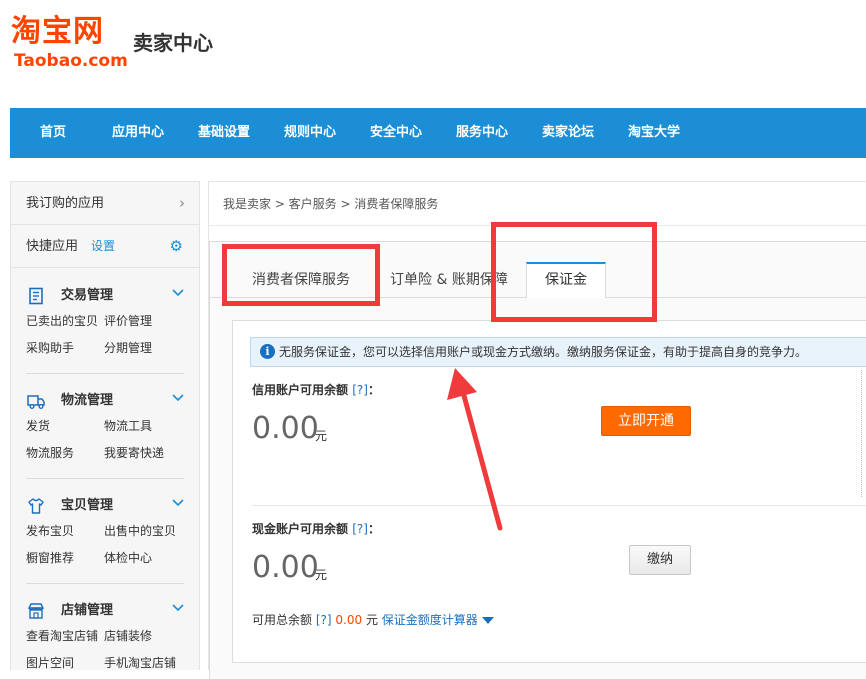  I want to click on sidebar-link-image-space: 图片空间, so click(50, 663).